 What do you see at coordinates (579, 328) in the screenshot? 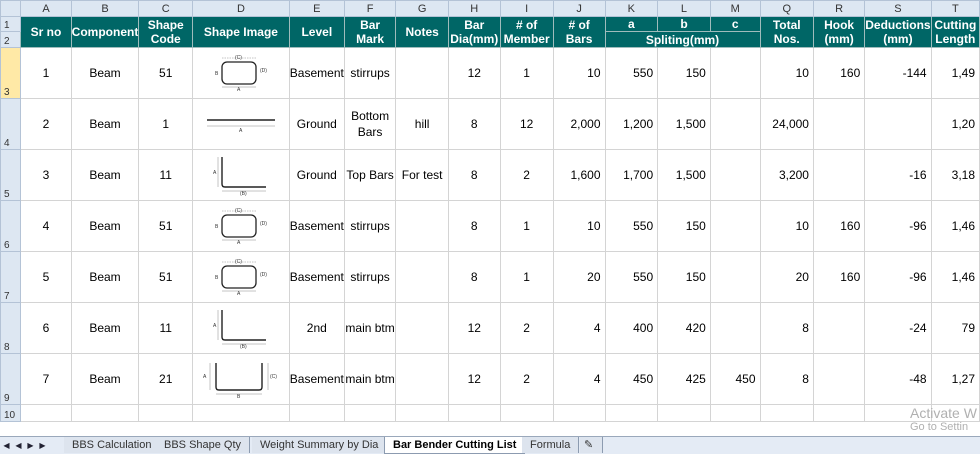
I see `bar-count-cell: 4` at bounding box center [579, 328].